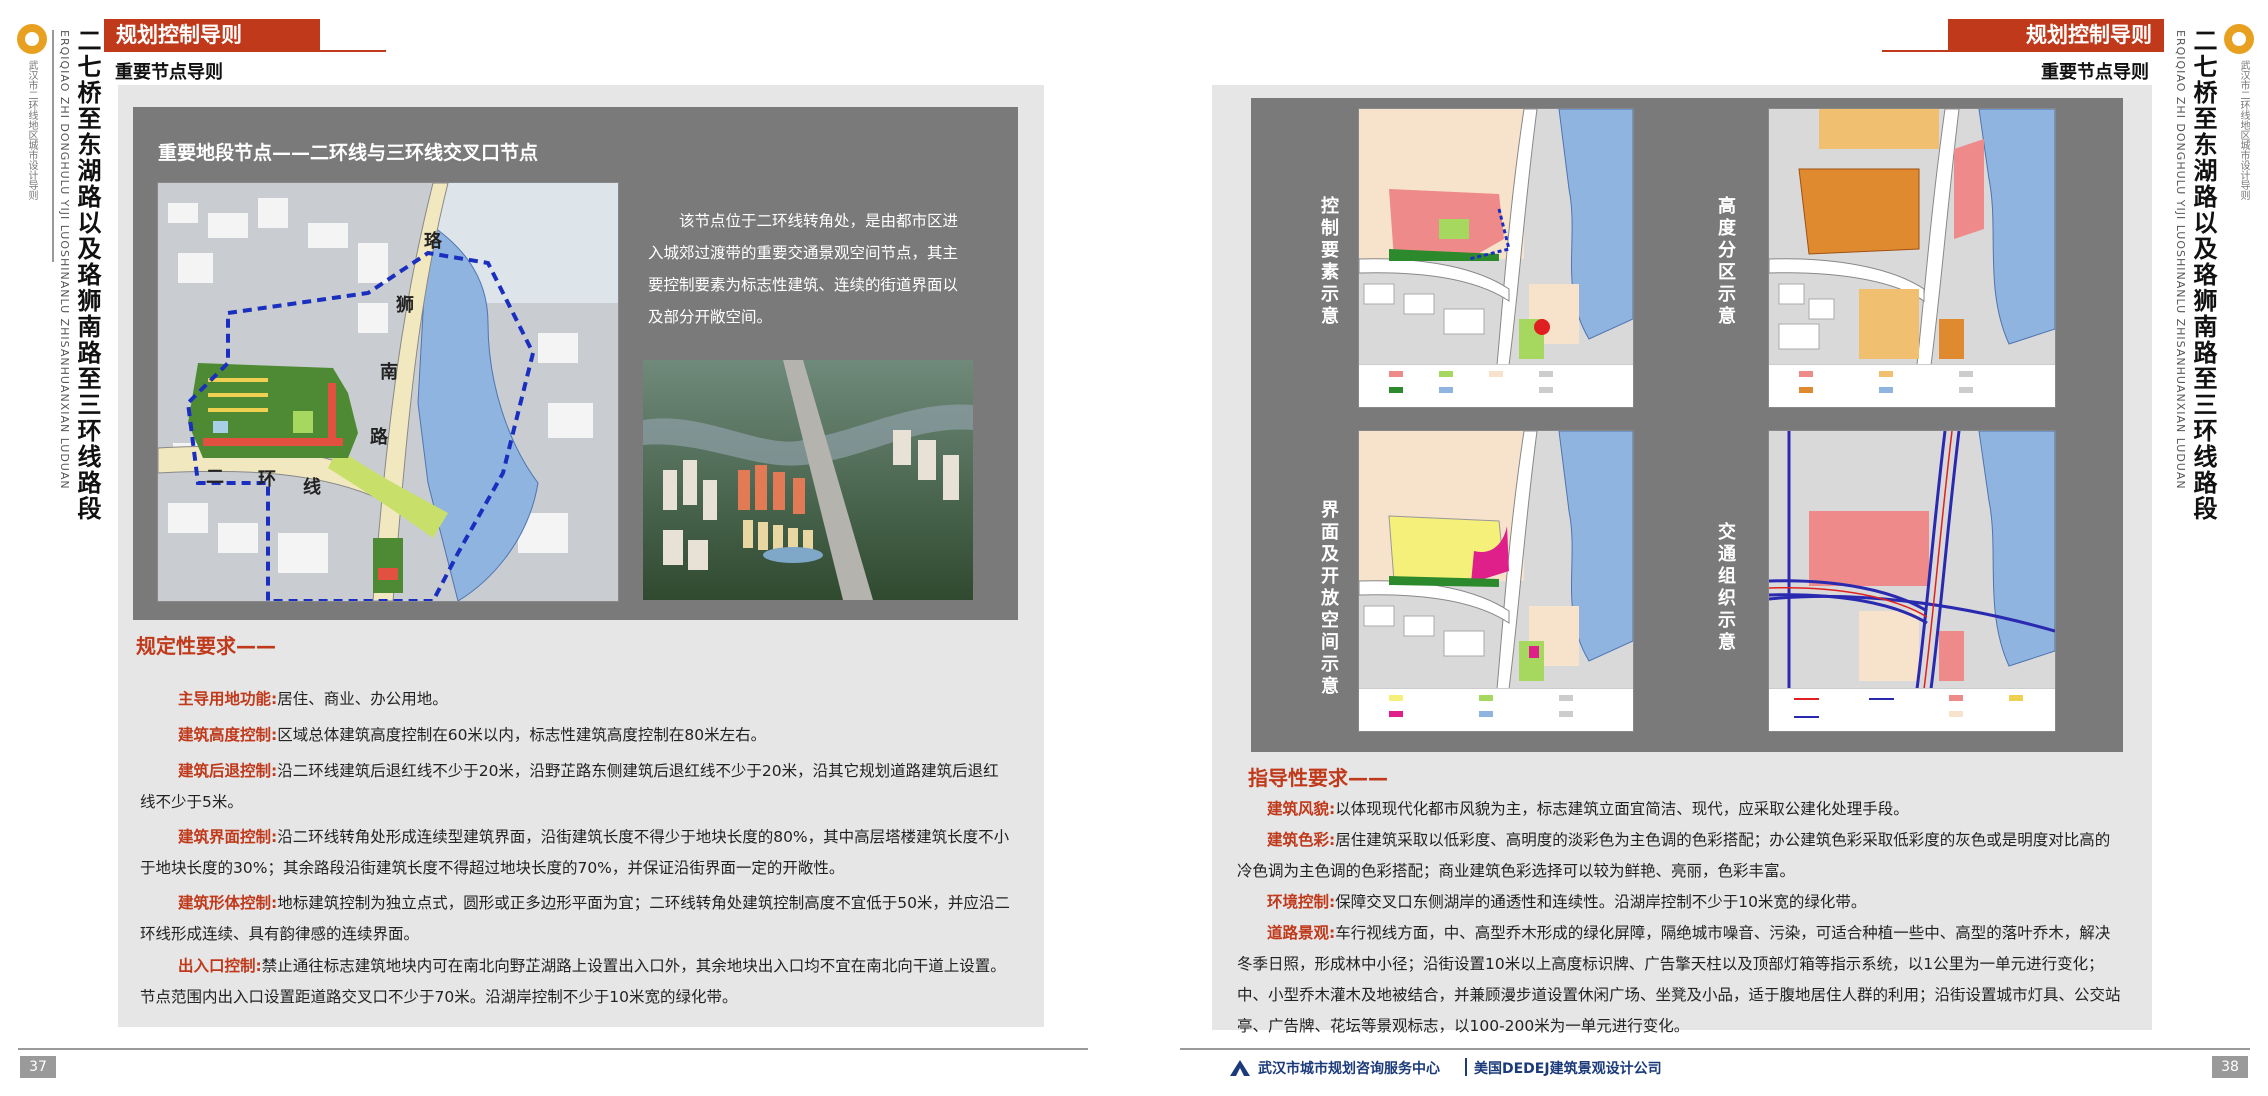 This screenshot has height=1096, width=2268. Describe the element at coordinates (1349, 1069) in the screenshot. I see `footer-org-1: 武汉市城市规划咨询服务中心` at that location.